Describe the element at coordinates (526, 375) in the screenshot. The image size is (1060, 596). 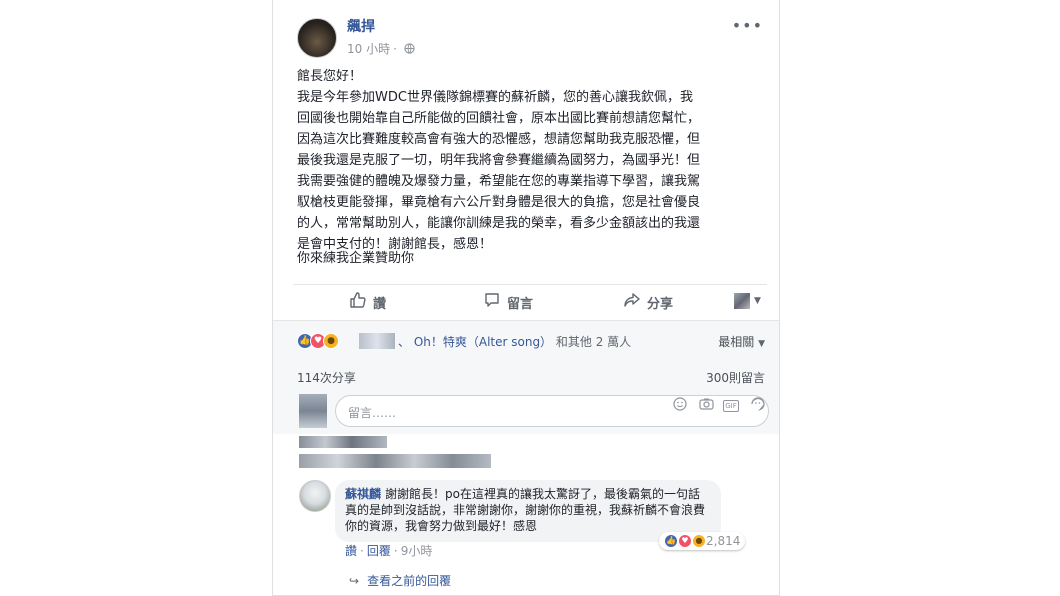
I see `engagement-counts: 114次分享 300則留言` at that location.